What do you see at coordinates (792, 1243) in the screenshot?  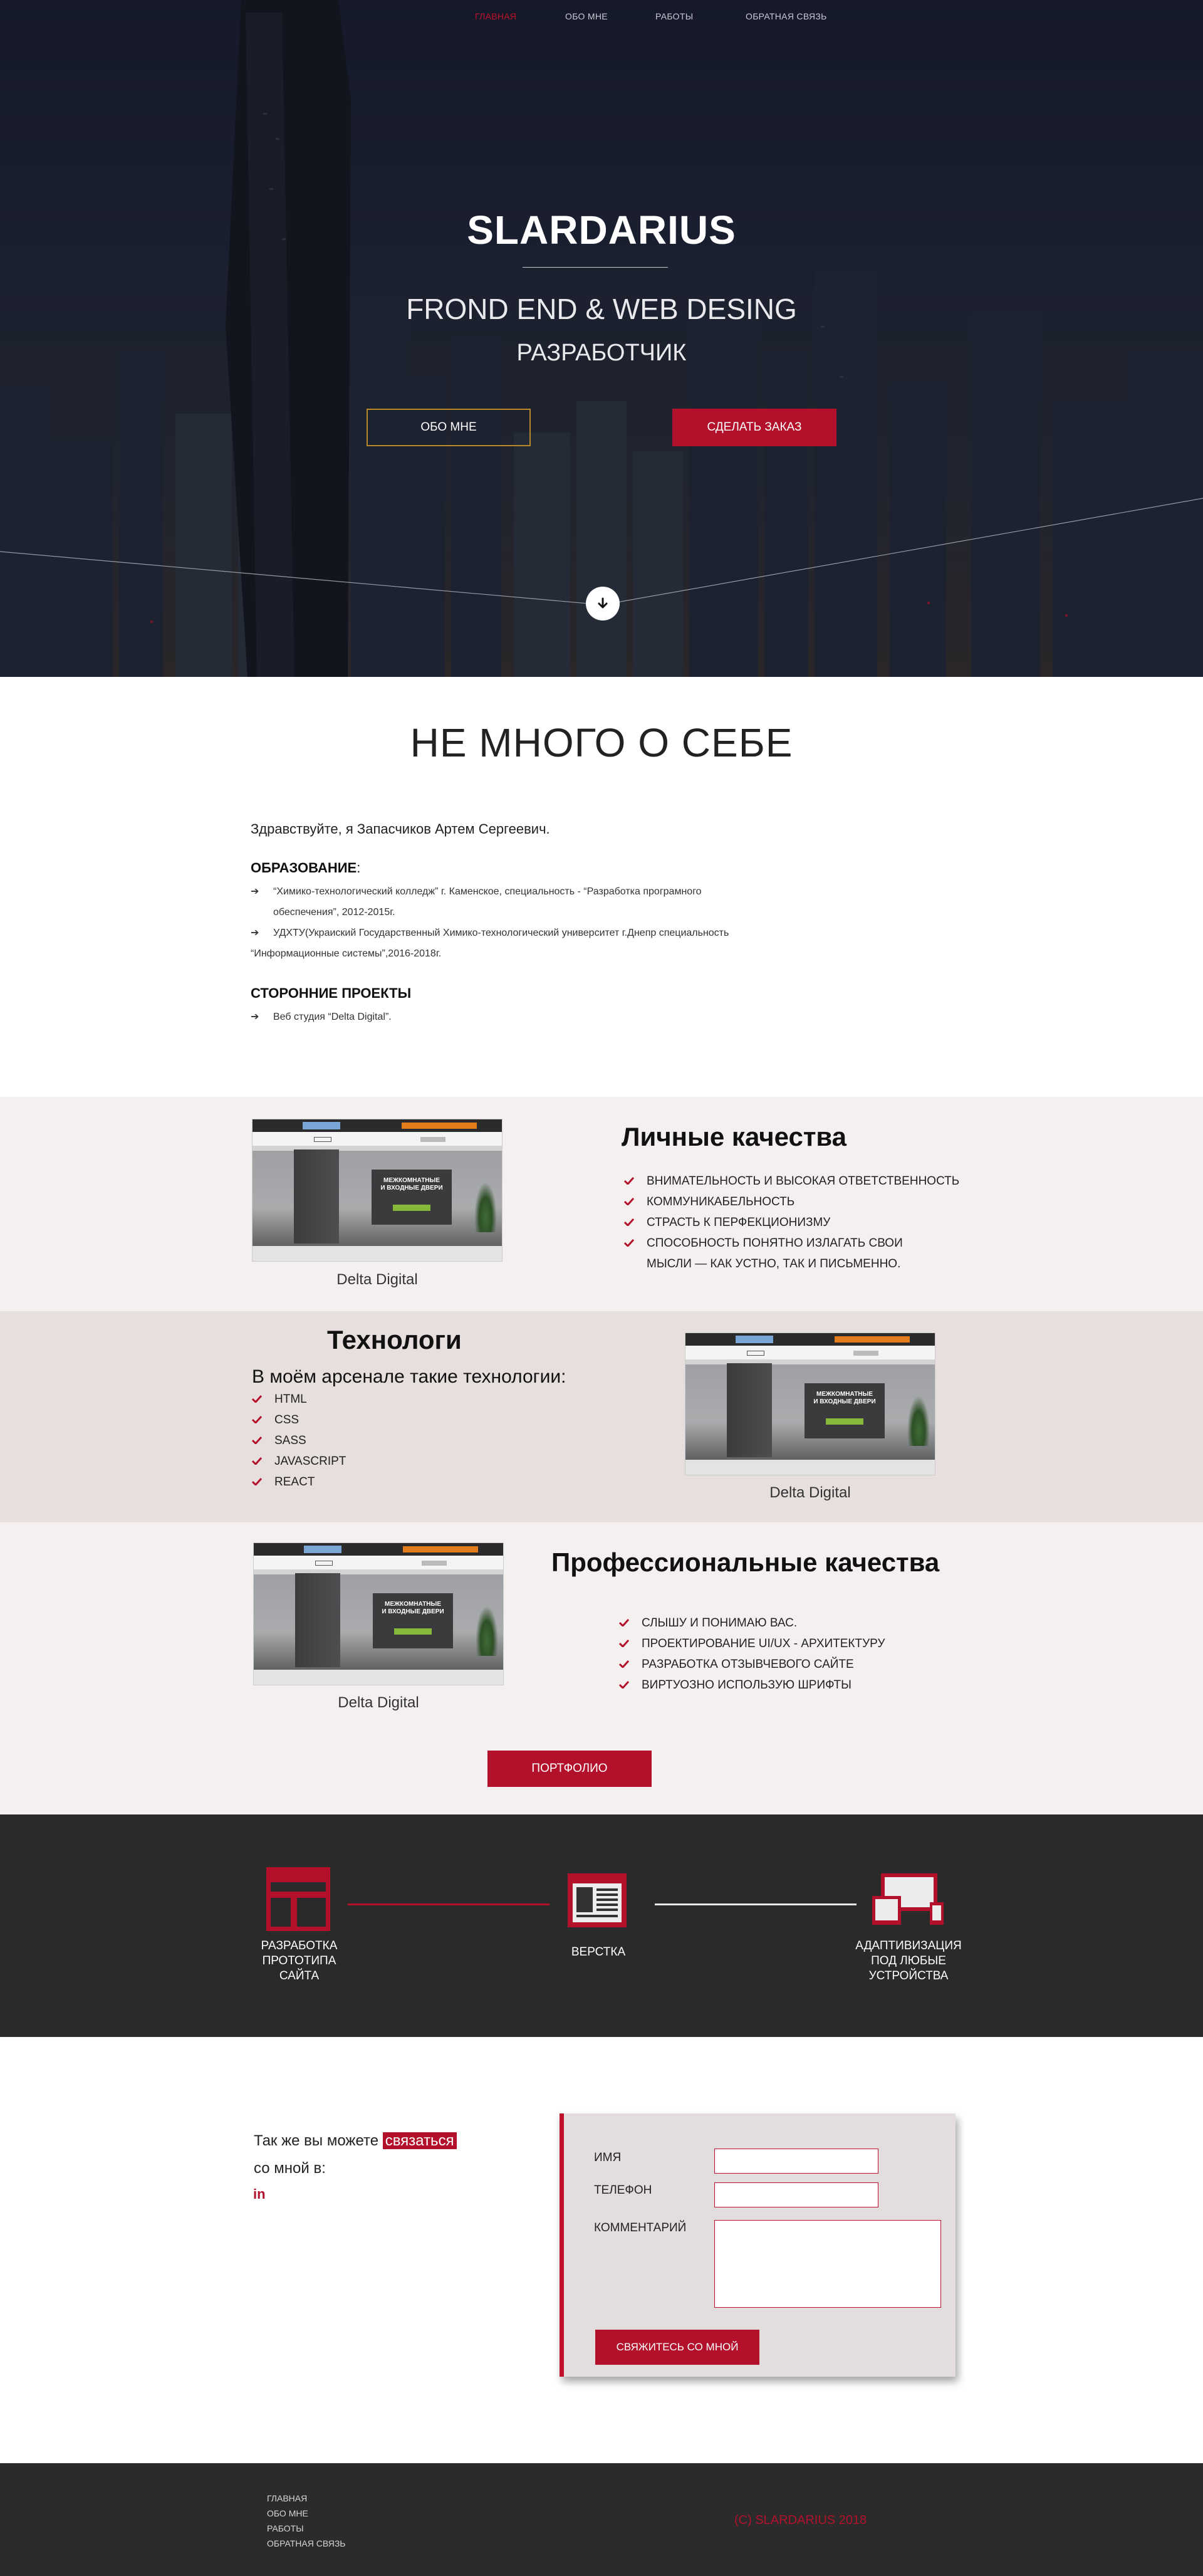 I see `list-item: СПОСОБНОСТЬ ПОНЯТНО ИЗЛАГАТЬ СВОИ` at bounding box center [792, 1243].